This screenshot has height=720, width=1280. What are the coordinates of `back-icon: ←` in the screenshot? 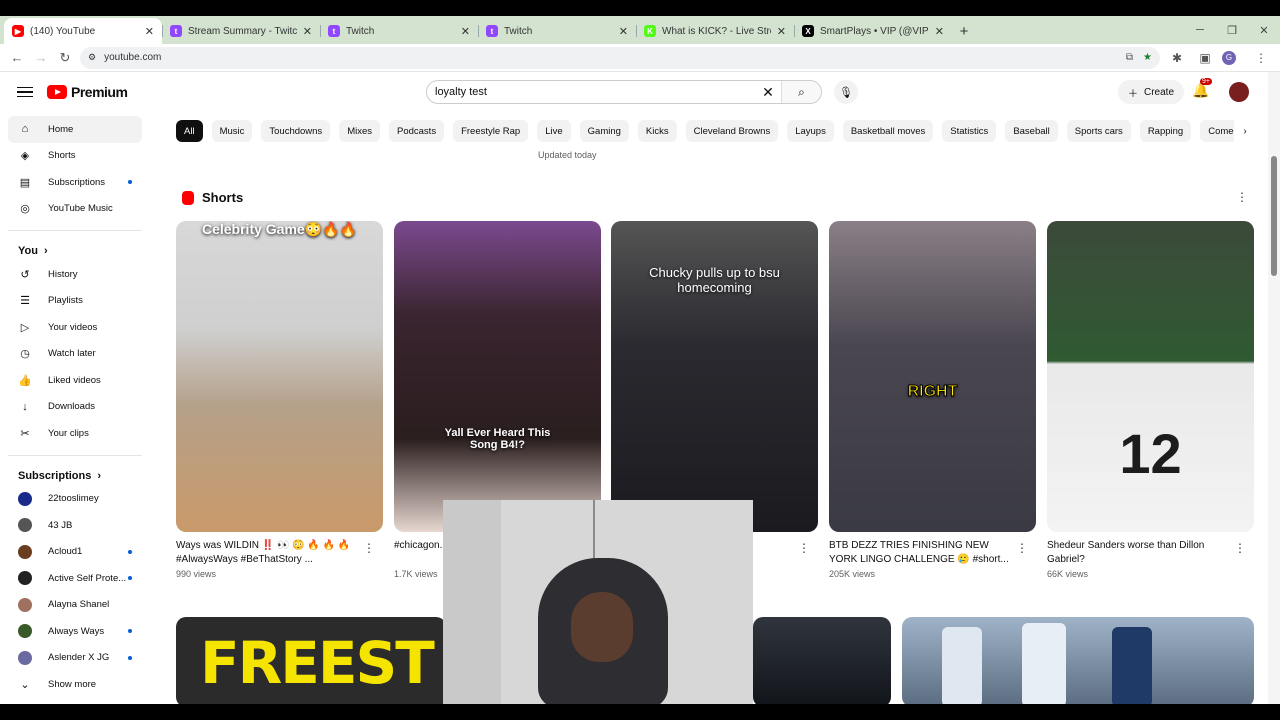 It's located at (17, 57).